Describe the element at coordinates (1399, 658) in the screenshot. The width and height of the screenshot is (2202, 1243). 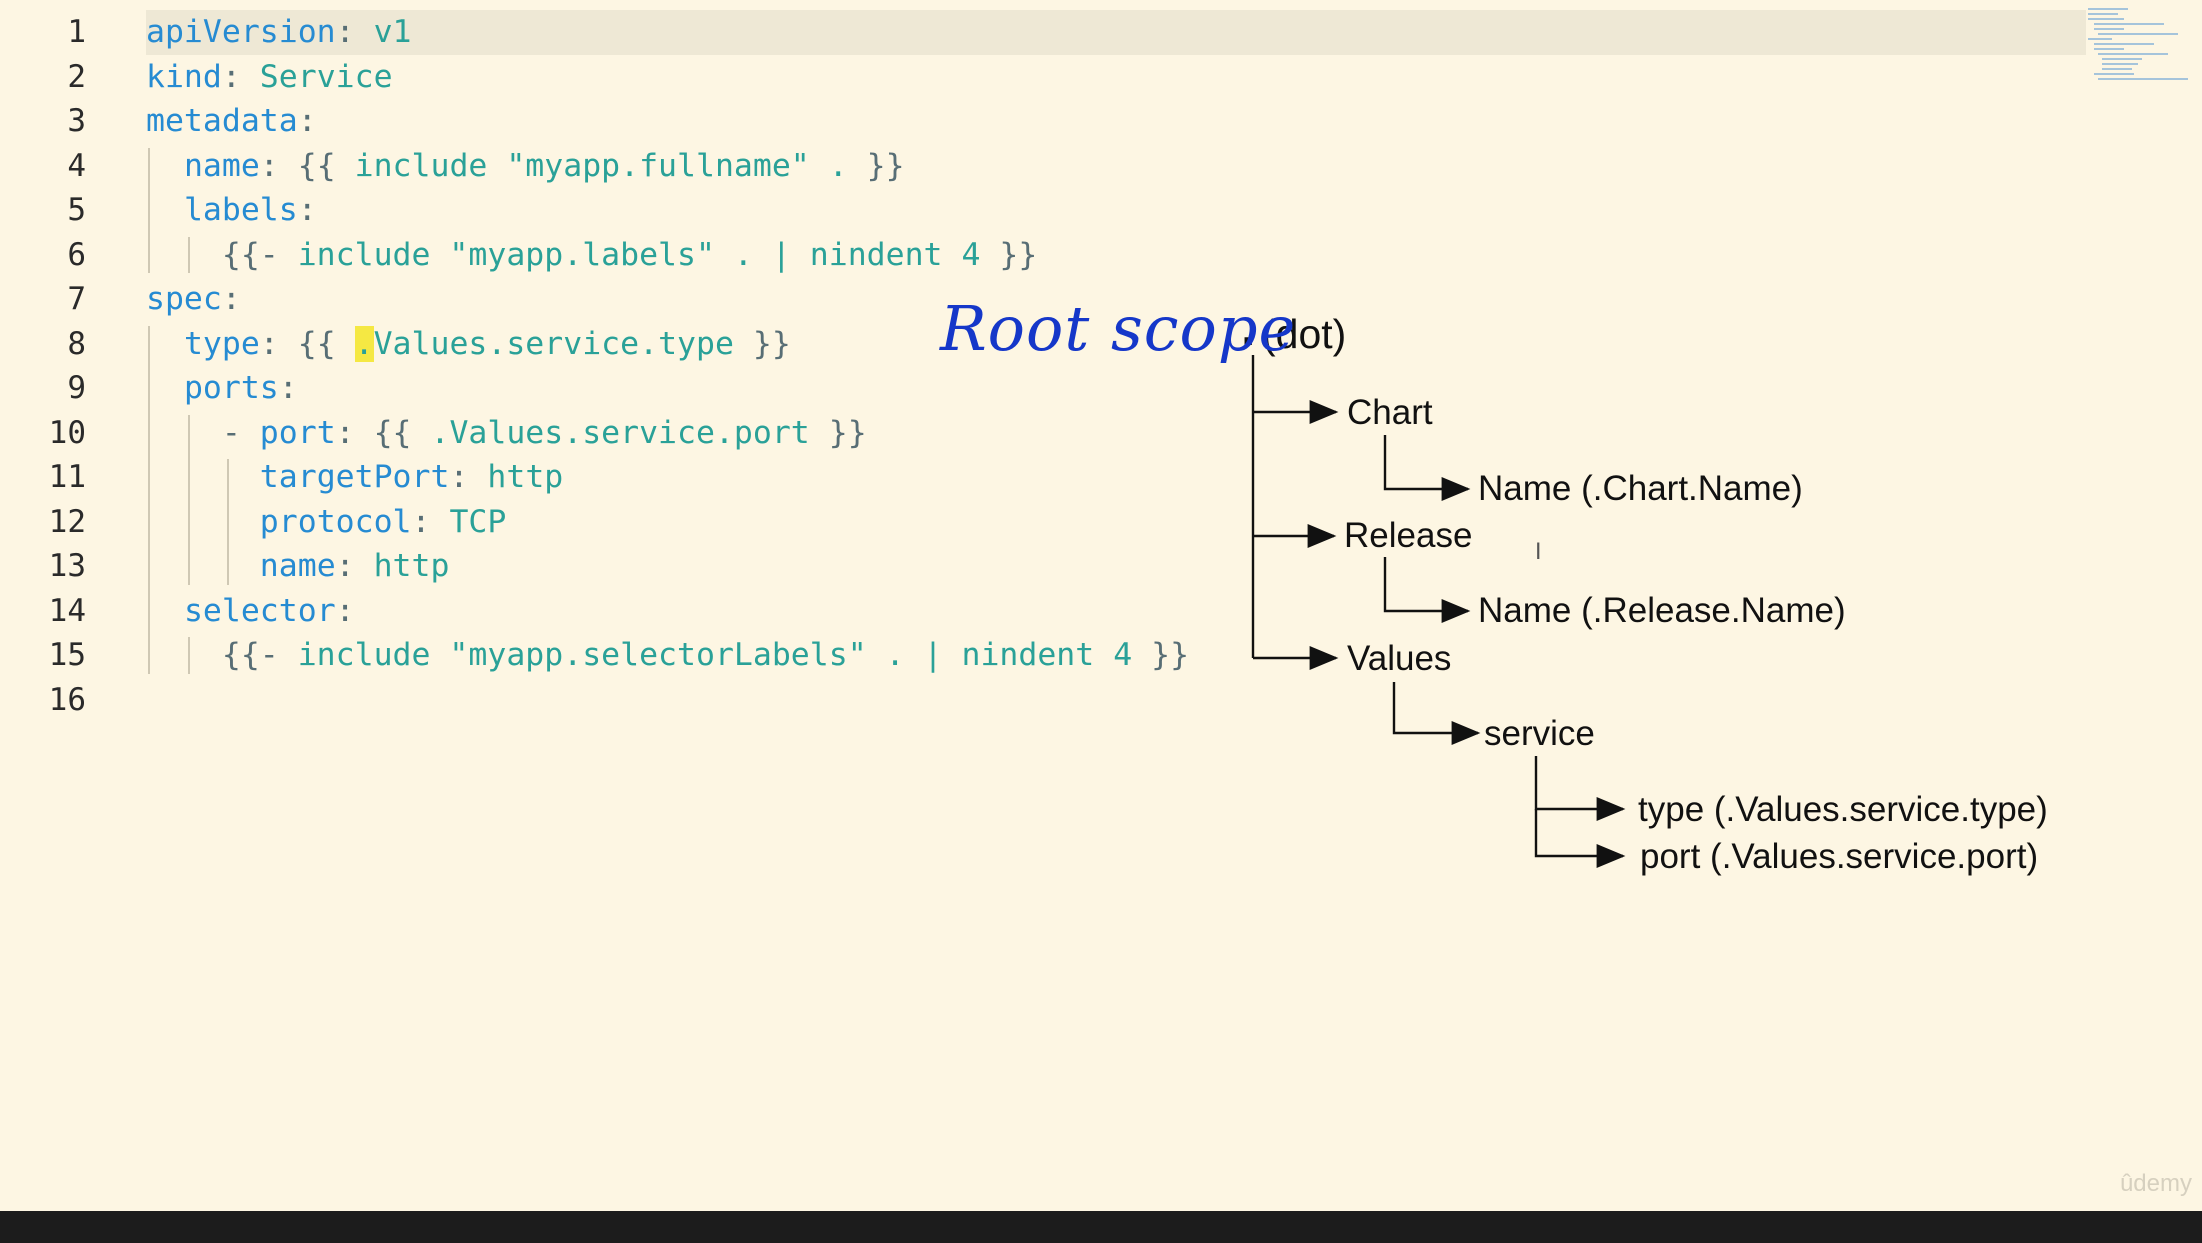
I see `node-values: Values` at that location.